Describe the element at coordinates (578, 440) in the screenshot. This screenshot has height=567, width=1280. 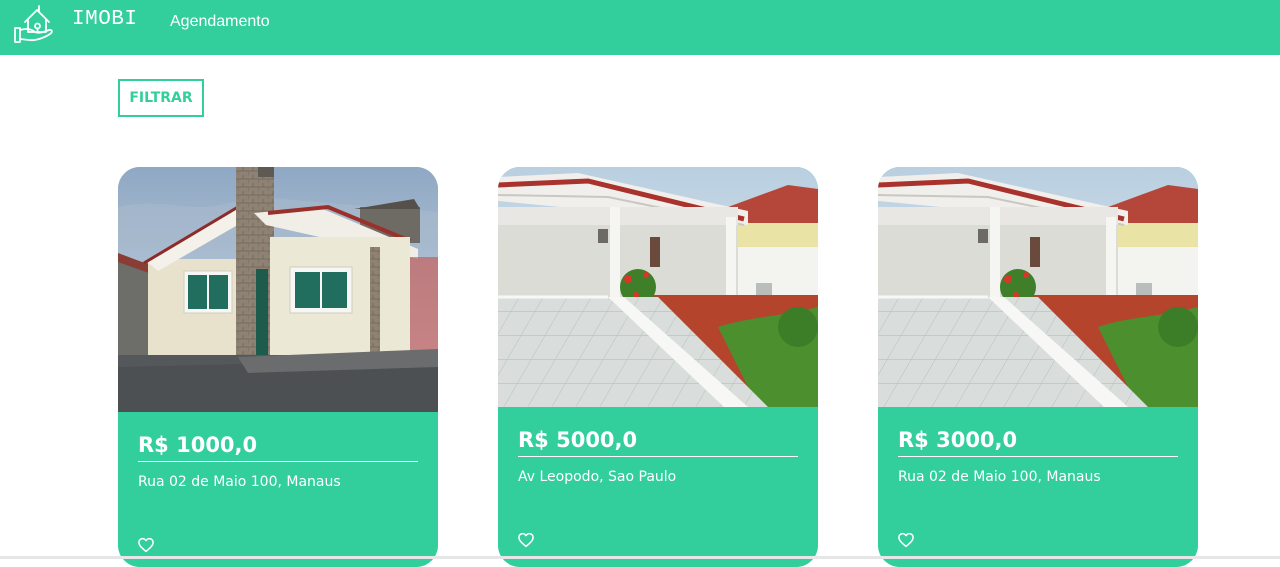
I see `listing-price: R$ 5000,0` at that location.